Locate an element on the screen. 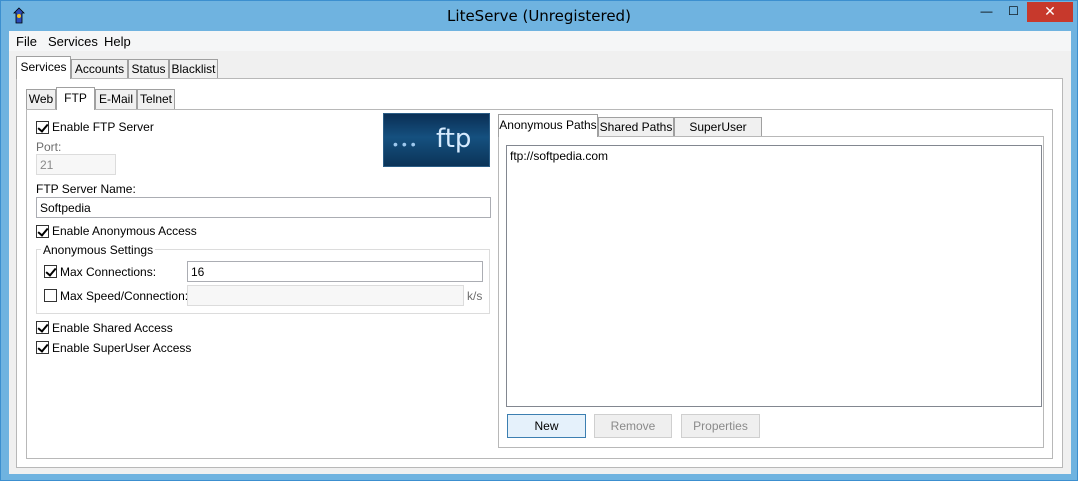  enable-shared-label: Enable Shared Access is located at coordinates (112, 328).